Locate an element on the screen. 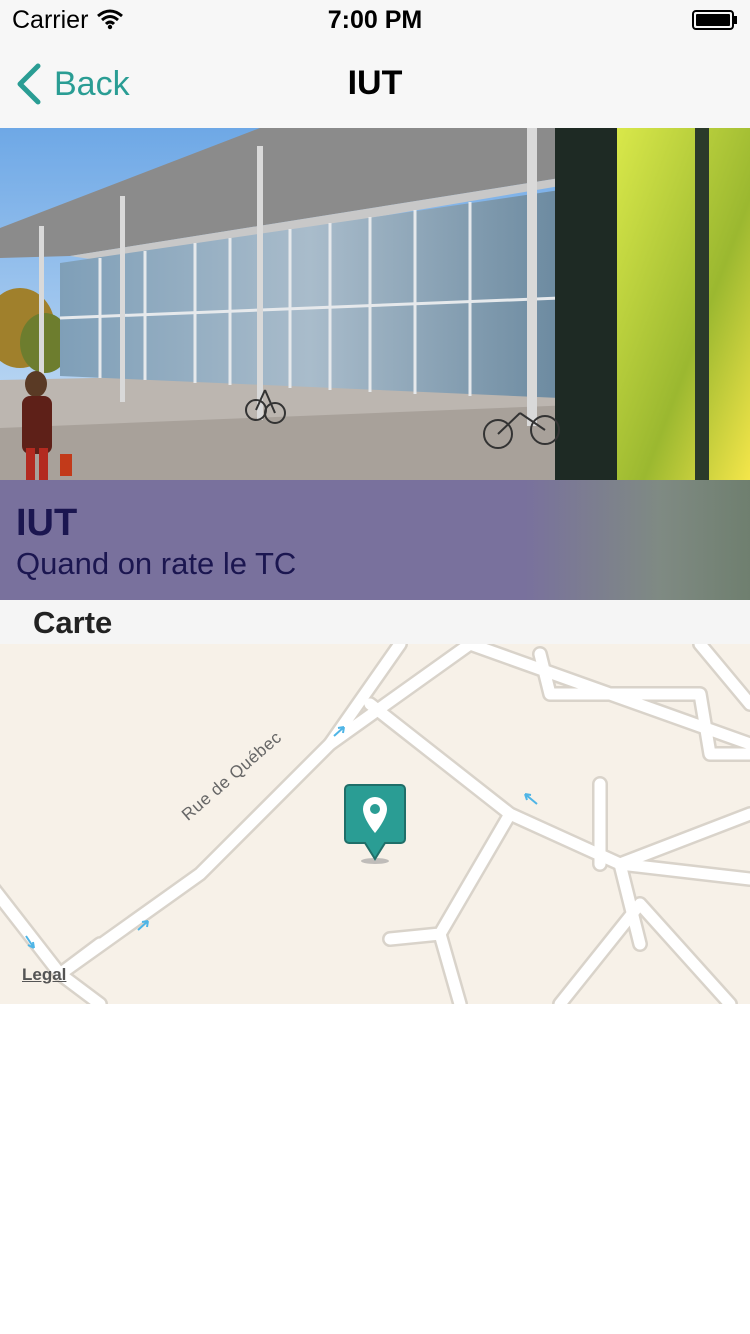 The width and height of the screenshot is (750, 1334). place-subtitle: Quand on rate le TC is located at coordinates (156, 563).